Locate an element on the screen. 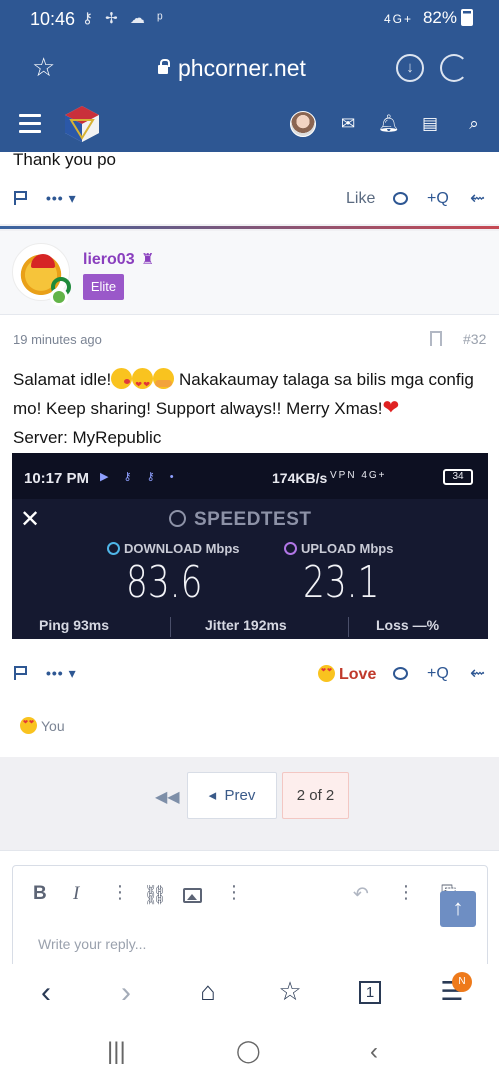 The width and height of the screenshot is (499, 1080). santa-hat-icon is located at coordinates (43, 261).